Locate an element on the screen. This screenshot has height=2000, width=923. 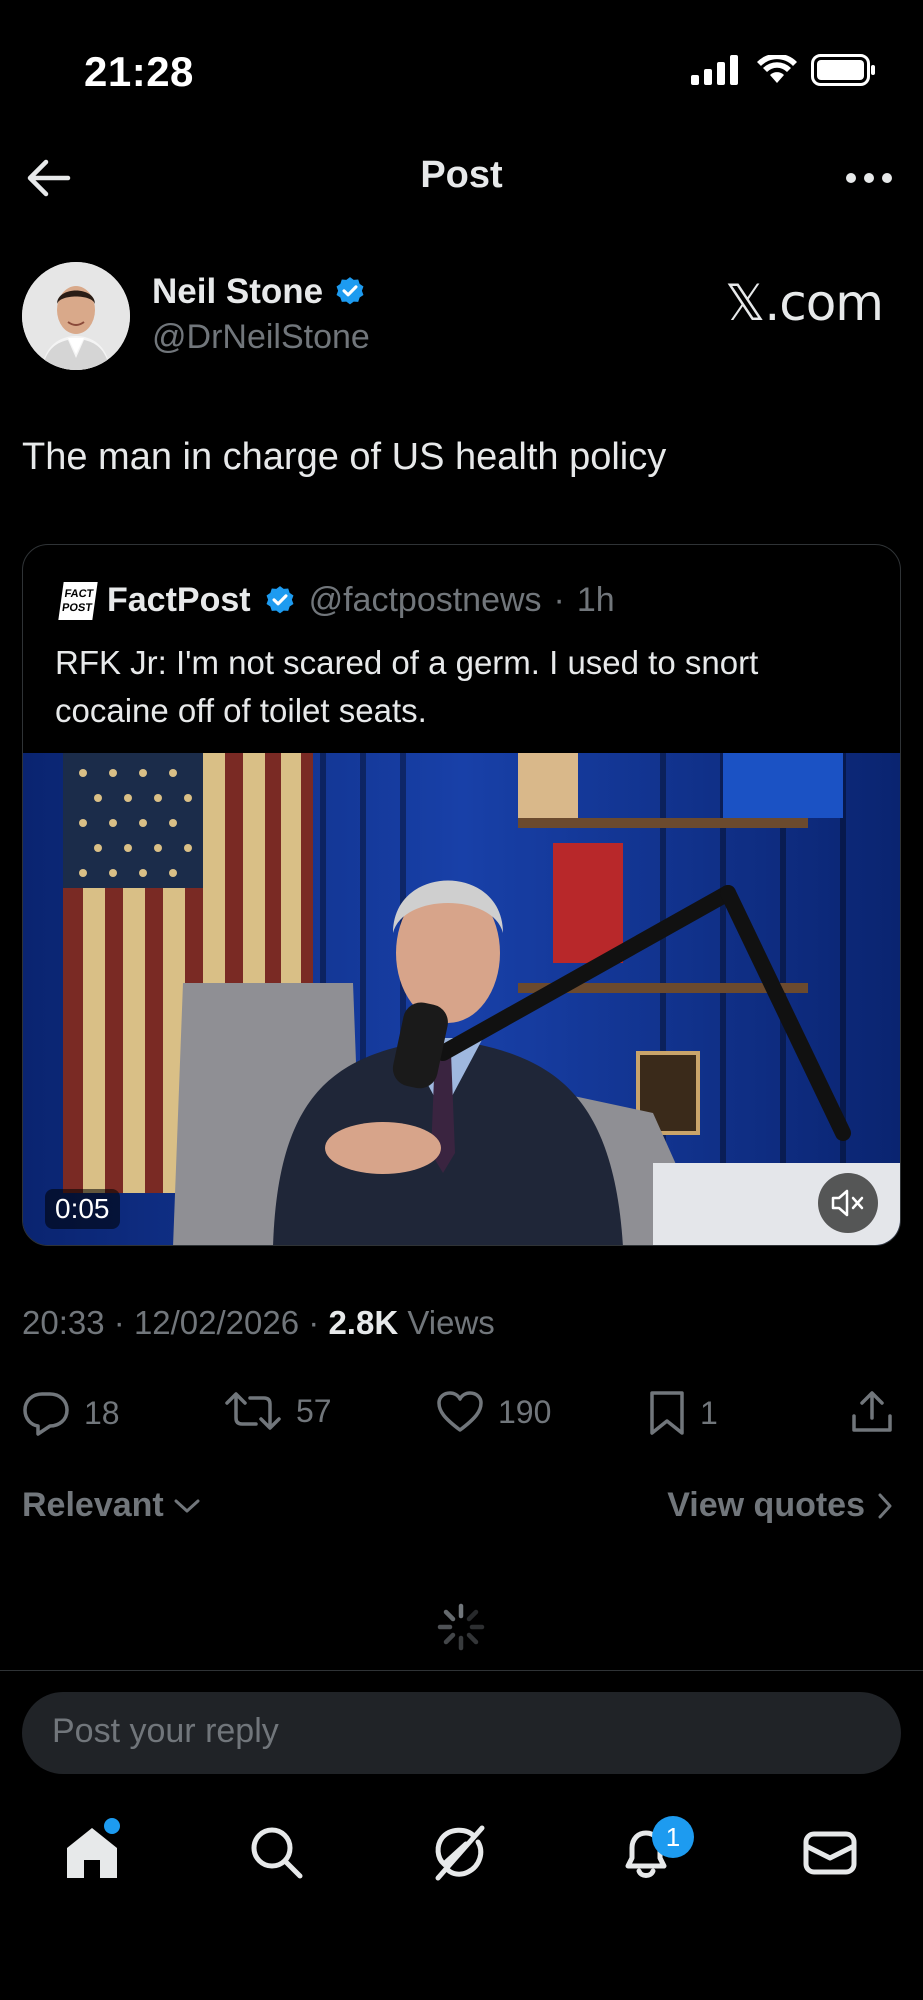
bookmark-icon is located at coordinates (667, 1413).